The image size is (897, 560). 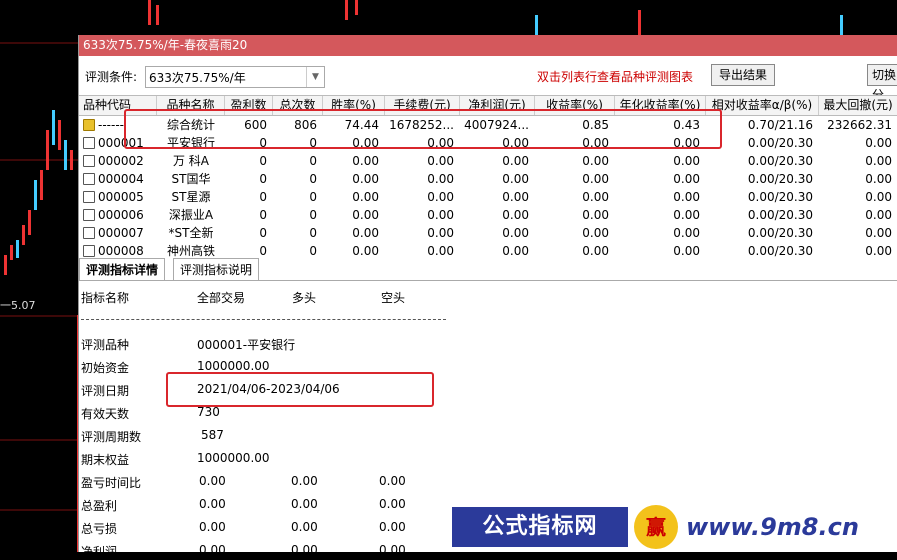 What do you see at coordinates (105, 298) in the screenshot?
I see `detail-header-name: 指标名称` at bounding box center [105, 298].